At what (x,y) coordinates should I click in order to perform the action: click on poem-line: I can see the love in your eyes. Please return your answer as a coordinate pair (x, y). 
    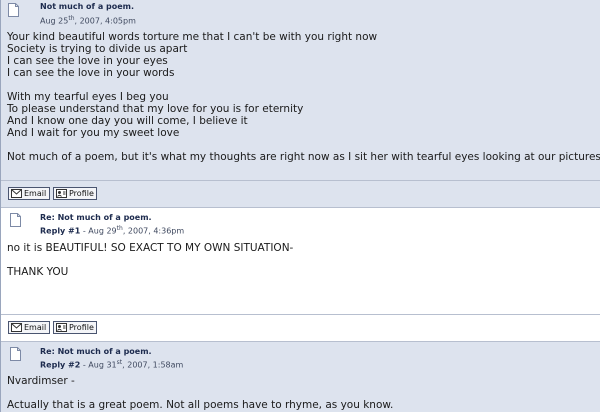
    Looking at the image, I should click on (87, 61).